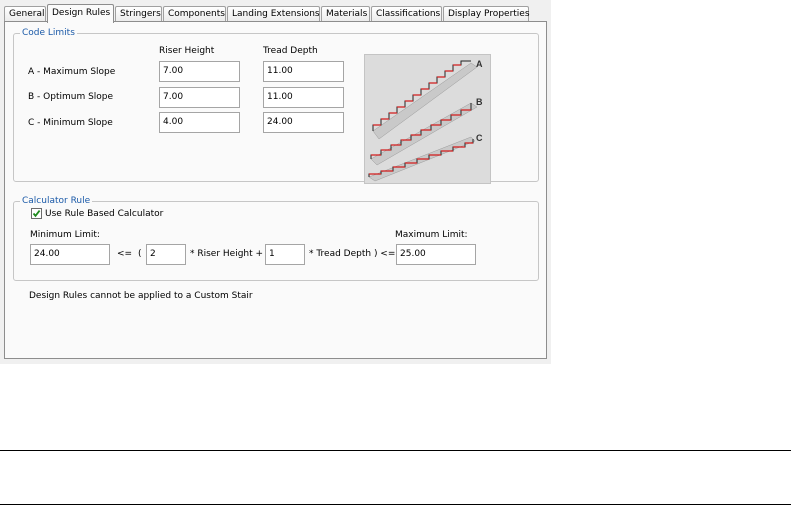 This screenshot has height=506, width=791. What do you see at coordinates (352, 254) in the screenshot?
I see `tread-depth-term: * Tread Depth ) <=` at bounding box center [352, 254].